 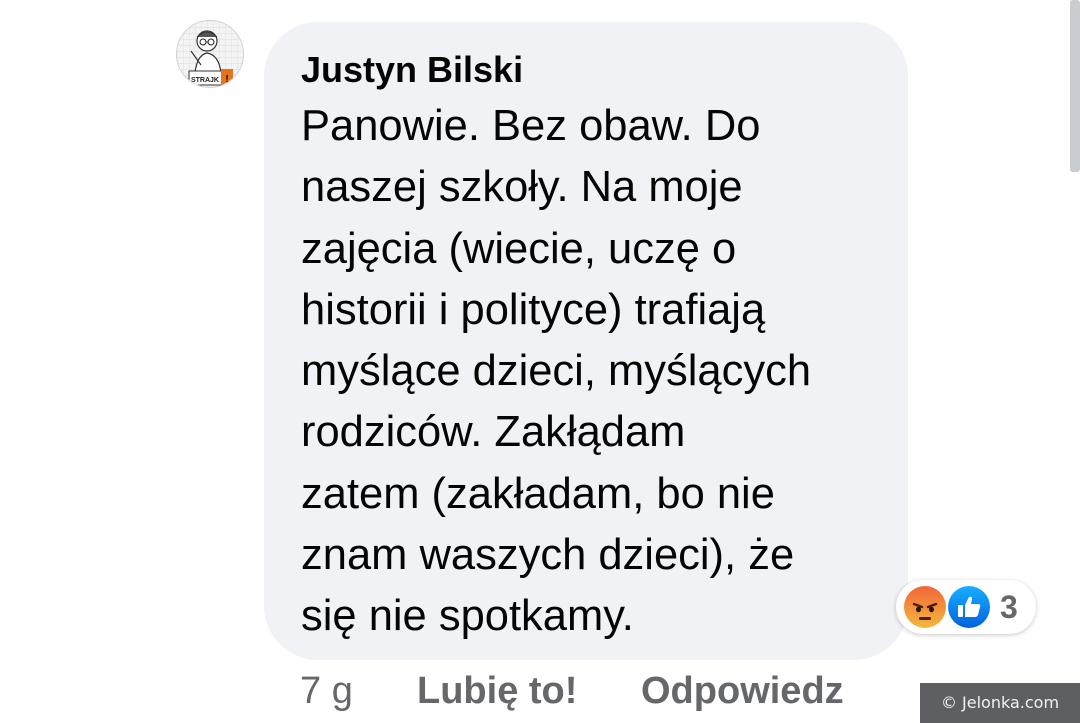 What do you see at coordinates (205, 80) in the screenshot?
I see `svg-text: STRAJK` at bounding box center [205, 80].